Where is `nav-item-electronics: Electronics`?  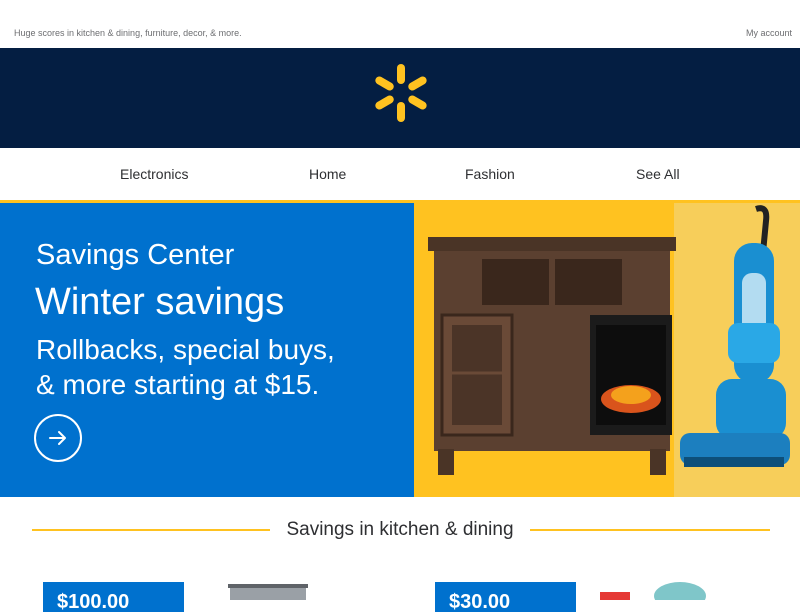 nav-item-electronics: Electronics is located at coordinates (154, 174).